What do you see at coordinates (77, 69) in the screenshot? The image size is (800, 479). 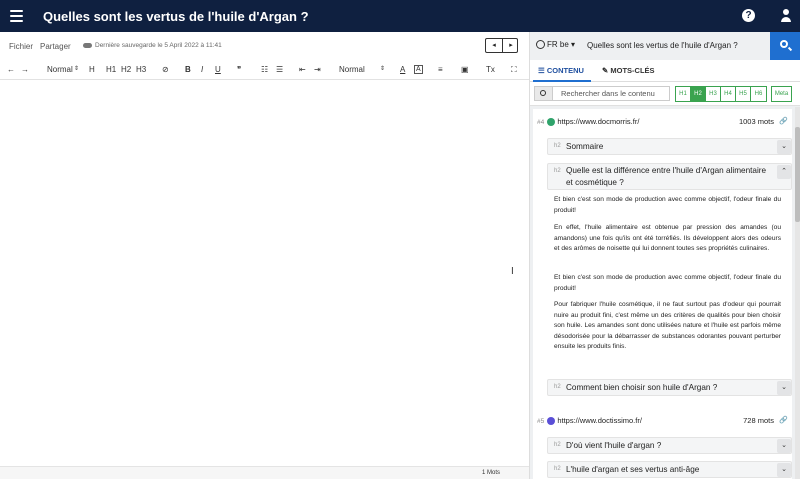 I see `style-select-chevron-icon: ⇕` at bounding box center [77, 69].